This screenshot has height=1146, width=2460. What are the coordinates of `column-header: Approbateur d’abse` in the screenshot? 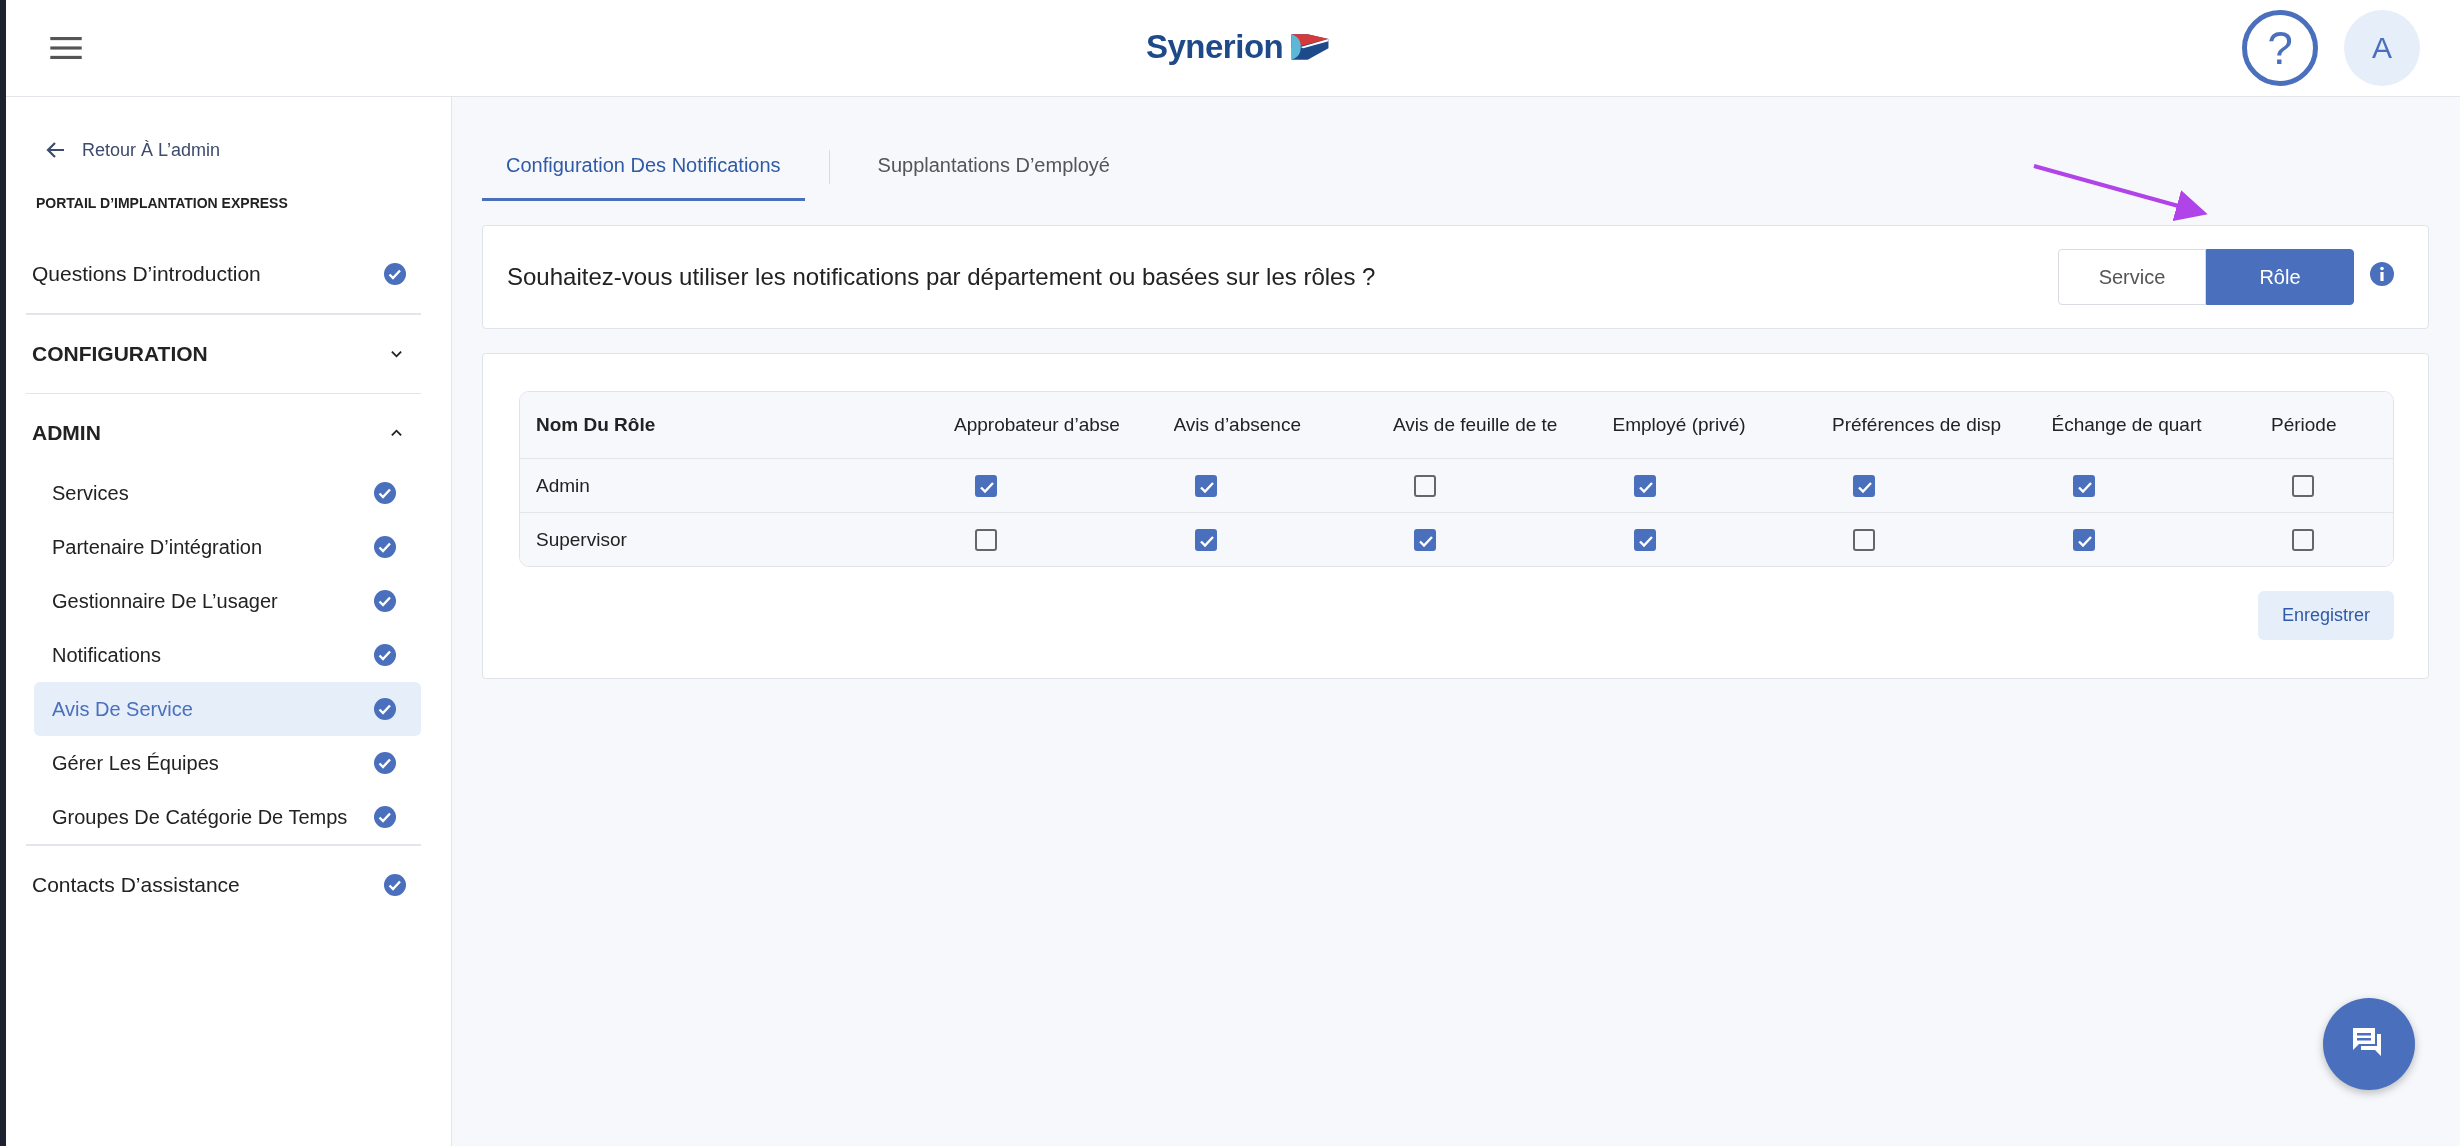 It's located at (1037, 425).